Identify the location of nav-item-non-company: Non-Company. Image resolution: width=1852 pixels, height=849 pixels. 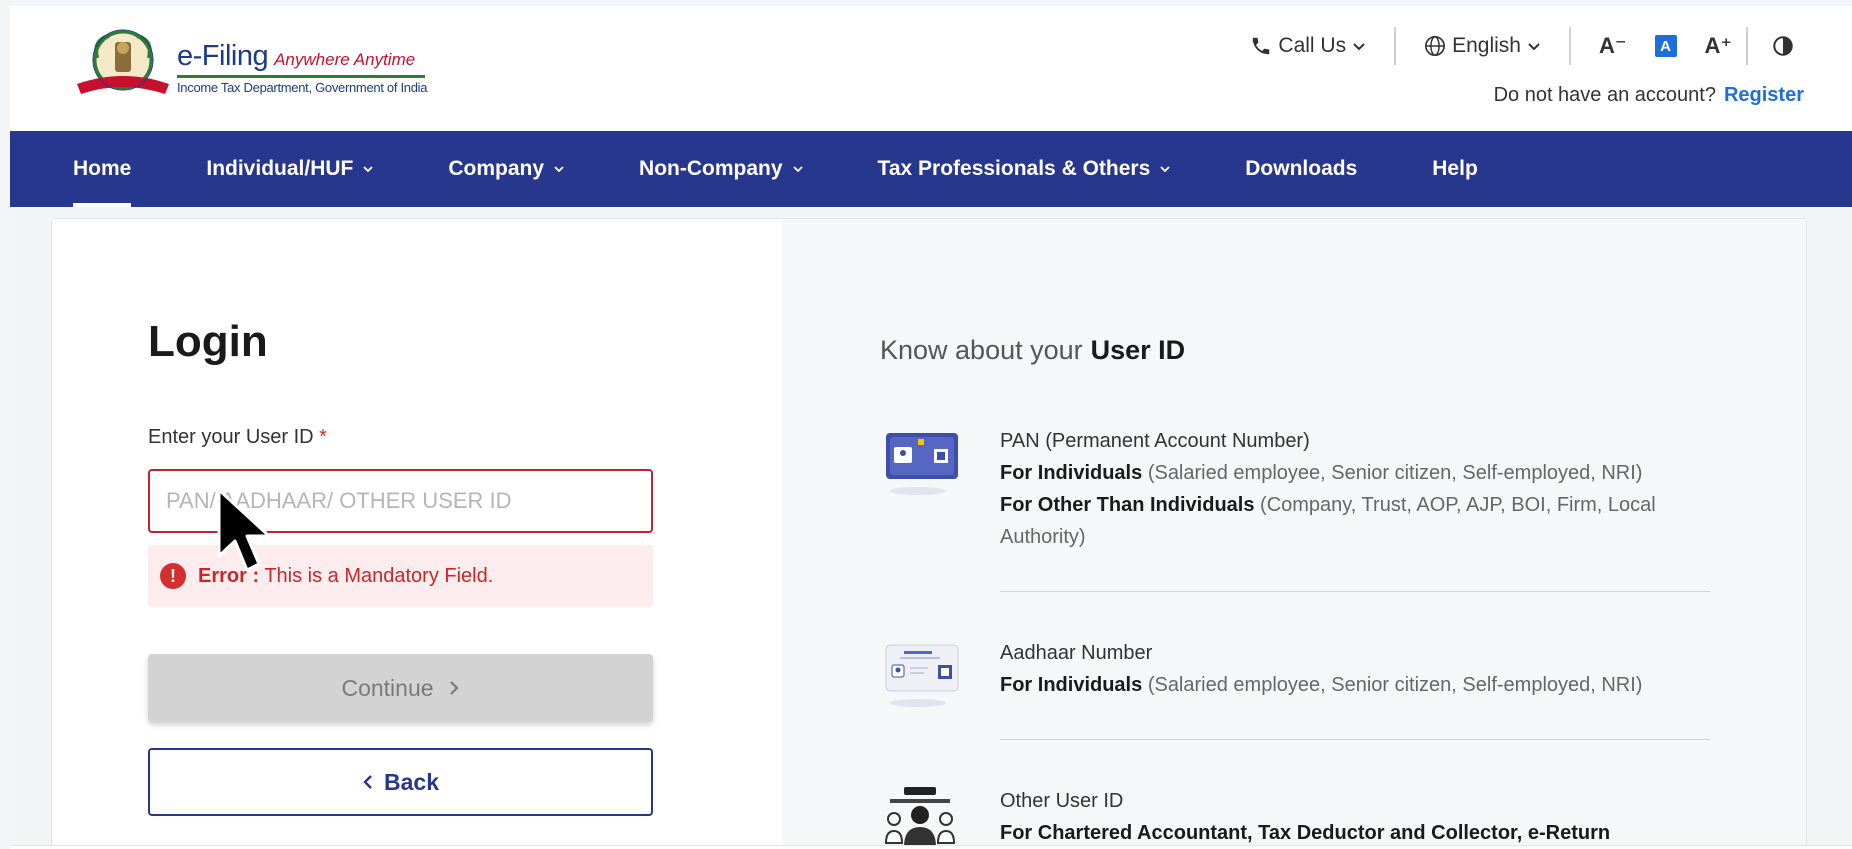
(721, 169).